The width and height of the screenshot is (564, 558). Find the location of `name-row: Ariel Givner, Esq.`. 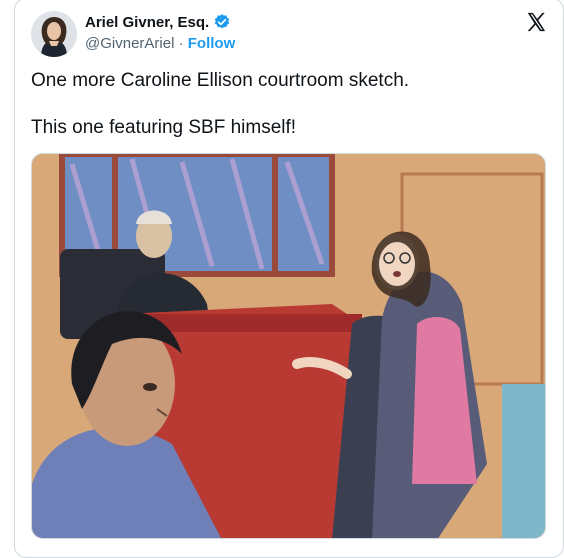

name-row: Ariel Givner, Esq. is located at coordinates (158, 22).